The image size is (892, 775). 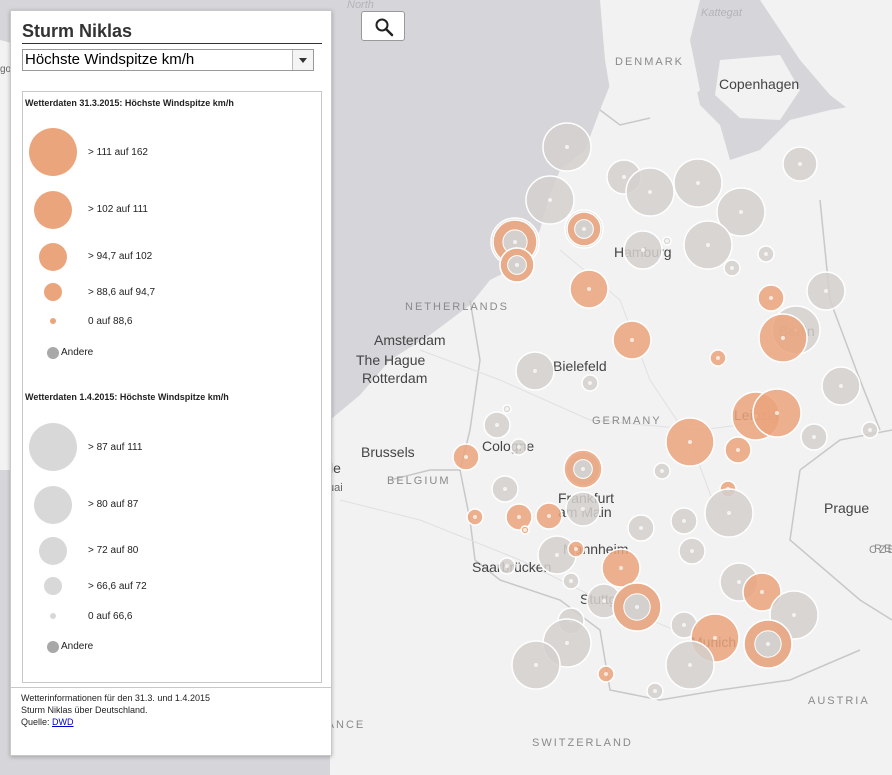 What do you see at coordinates (457, 307) in the screenshot?
I see `label-netherlands: NETHERLANDS` at bounding box center [457, 307].